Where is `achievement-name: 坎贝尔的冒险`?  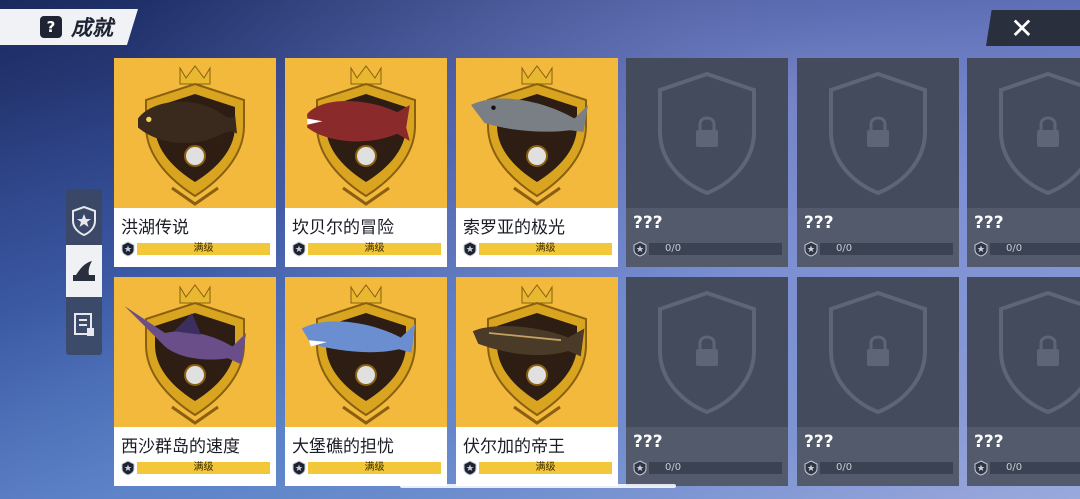 achievement-name: 坎贝尔的冒险 is located at coordinates (343, 228).